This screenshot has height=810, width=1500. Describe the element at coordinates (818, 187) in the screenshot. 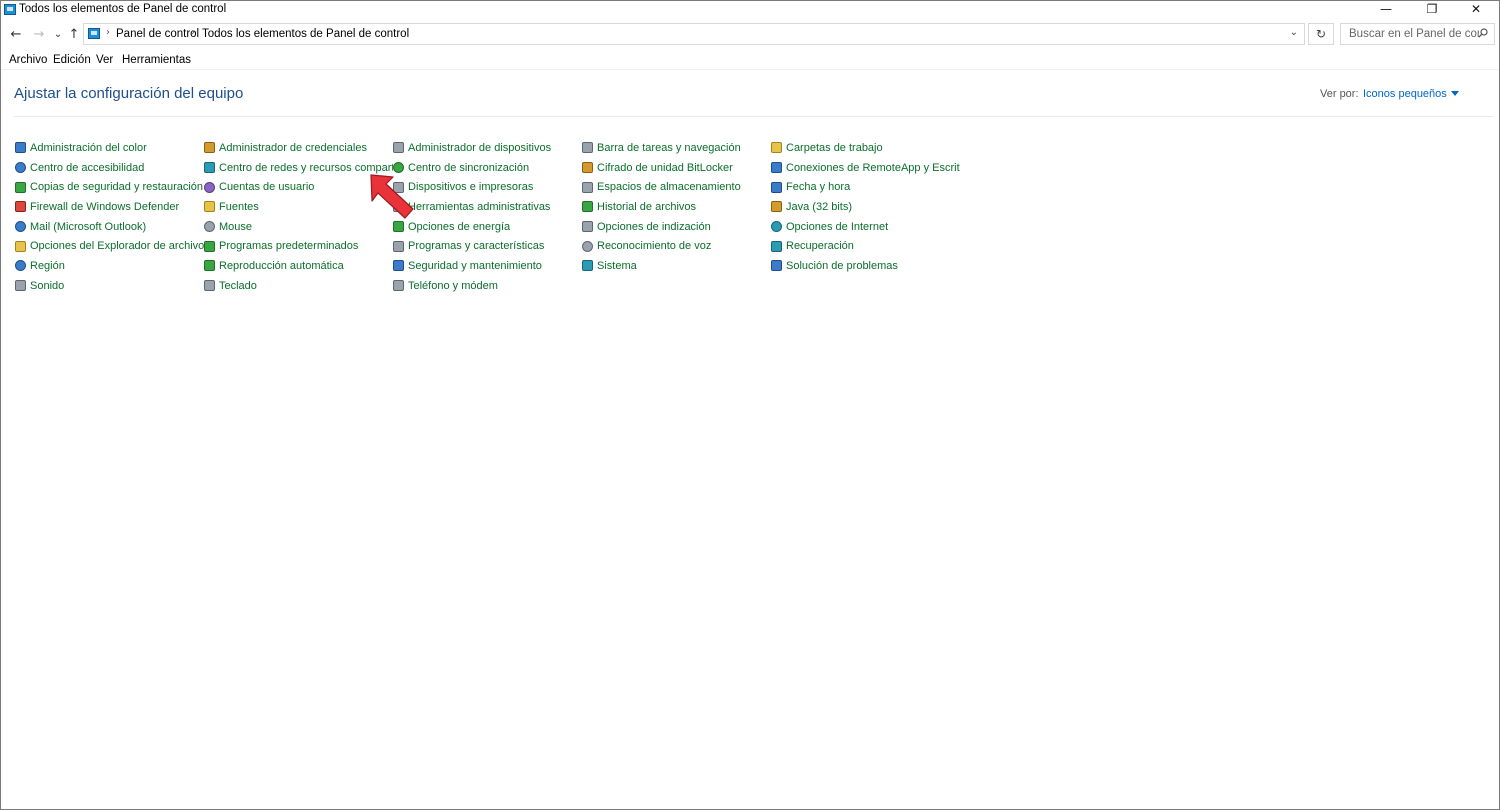

I see `control-panel-item-label: Fecha y hora` at that location.